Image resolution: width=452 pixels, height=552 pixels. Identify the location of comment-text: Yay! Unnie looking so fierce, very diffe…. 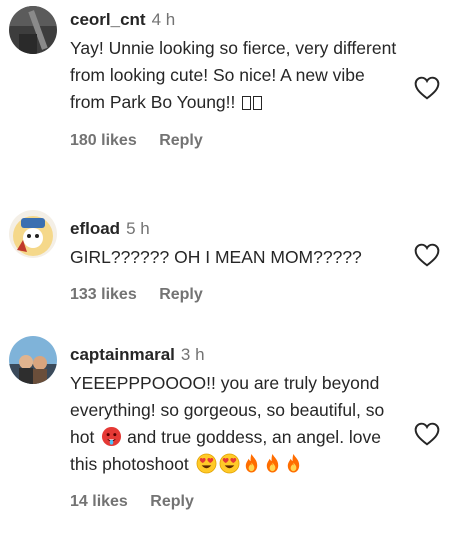
(235, 75).